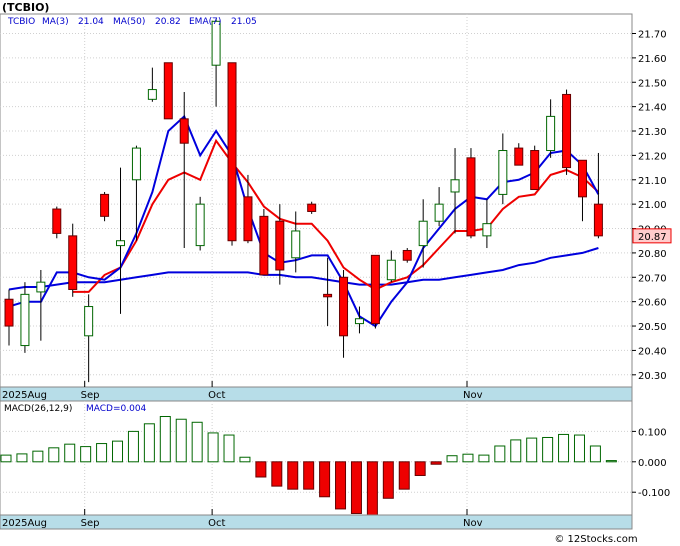 The height and width of the screenshot is (546, 680). Describe the element at coordinates (55, 22) in the screenshot. I see `legend-ma3-label: MA(3)` at that location.